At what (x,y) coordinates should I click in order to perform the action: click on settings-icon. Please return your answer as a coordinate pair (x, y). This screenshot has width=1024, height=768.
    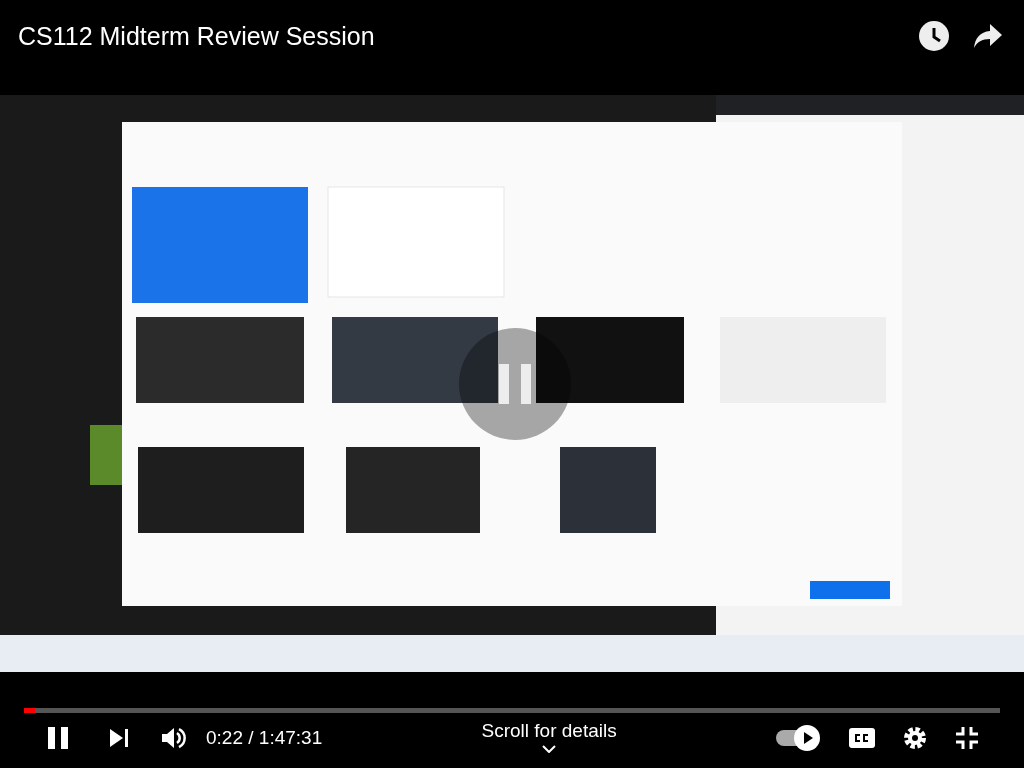
    Looking at the image, I should click on (915, 738).